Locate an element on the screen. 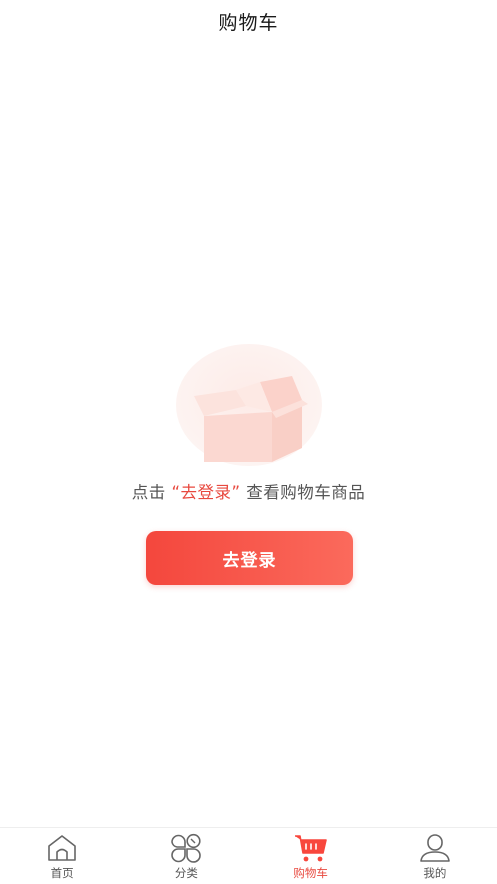  empty-box-icon is located at coordinates (249, 405).